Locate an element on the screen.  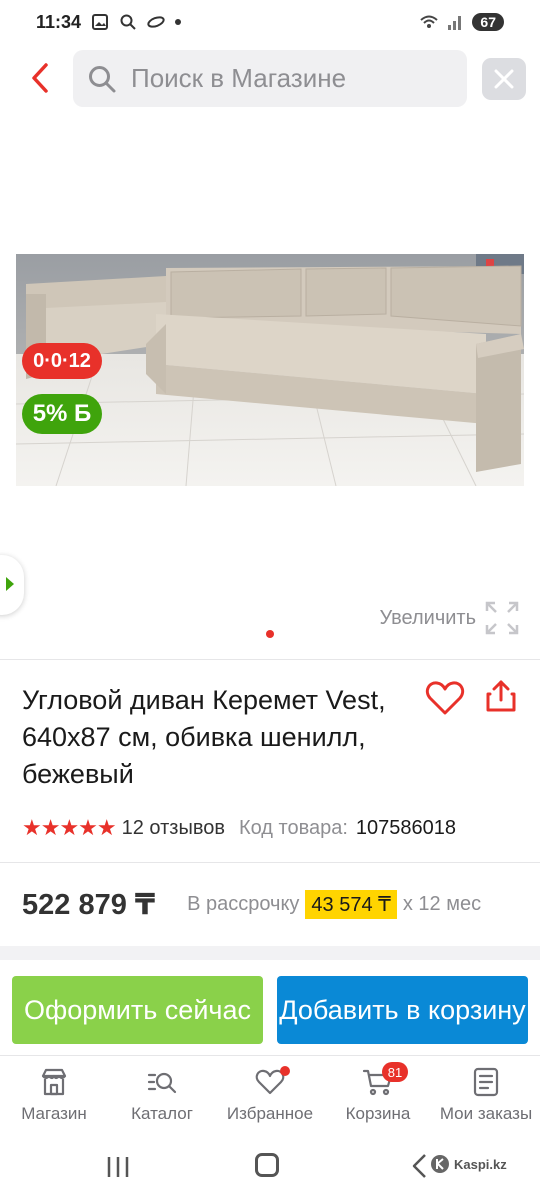
play-arrow-icon is located at coordinates (10, 584).